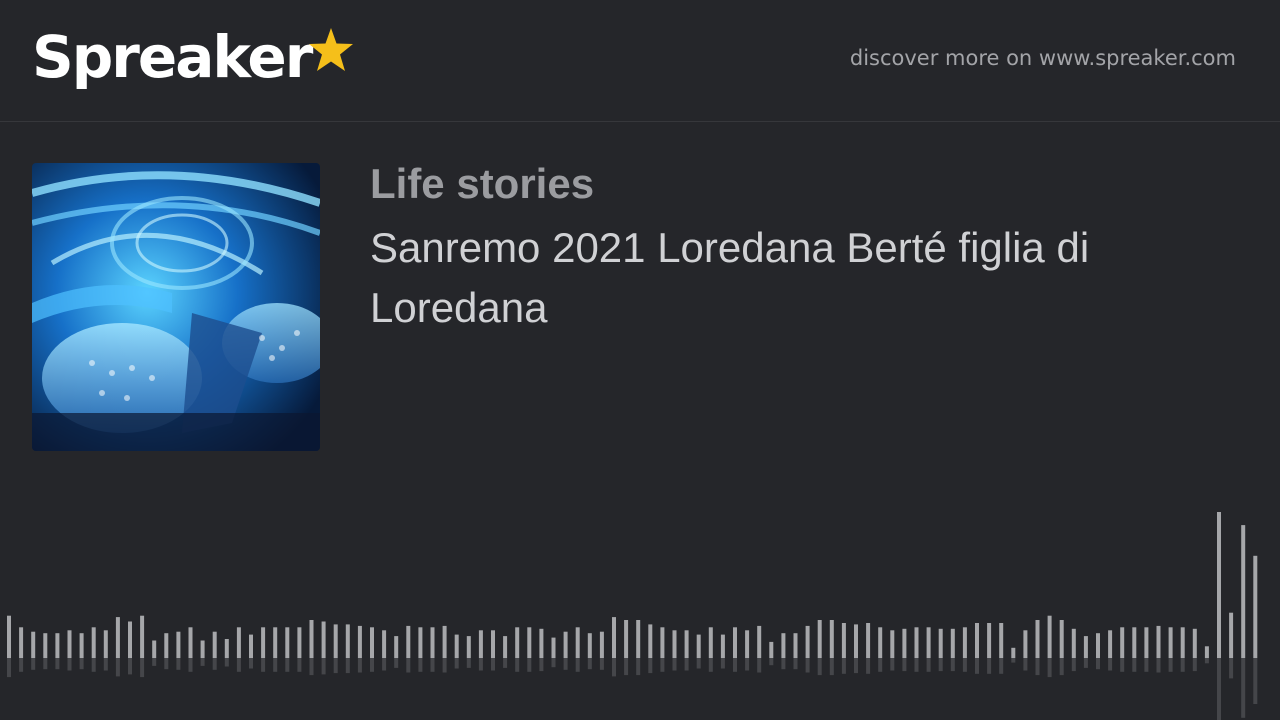 This screenshot has width=1280, height=720. Describe the element at coordinates (193, 62) in the screenshot. I see `spreaker-logo: Spreaker` at that location.